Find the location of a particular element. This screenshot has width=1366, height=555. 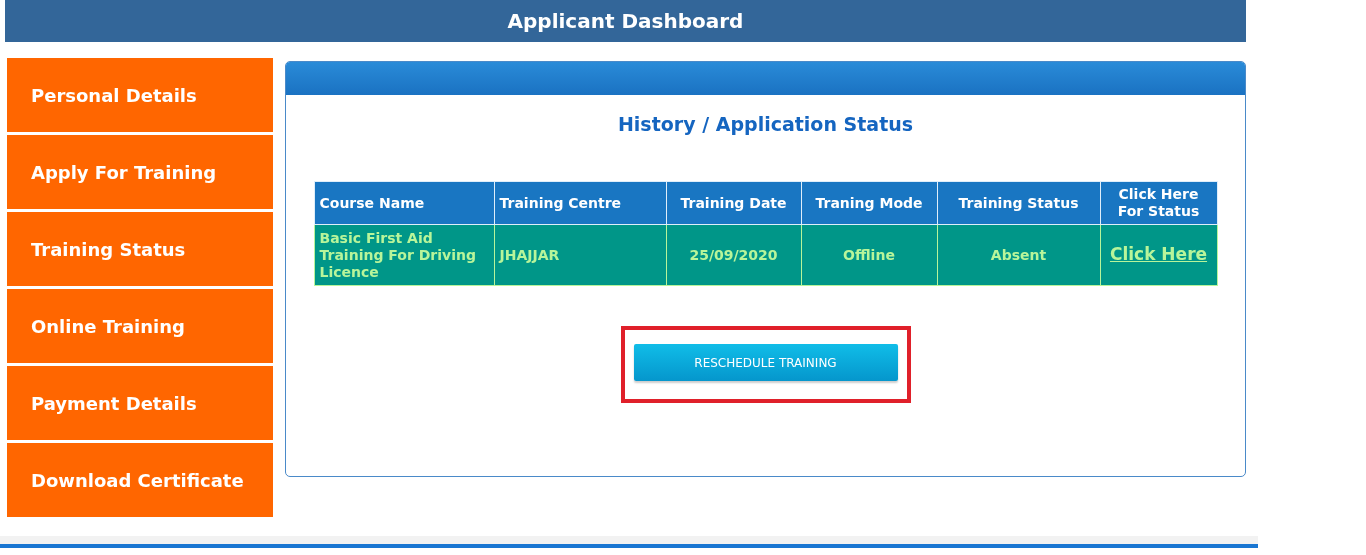

column-header: Click Here For Status is located at coordinates (1158, 203).